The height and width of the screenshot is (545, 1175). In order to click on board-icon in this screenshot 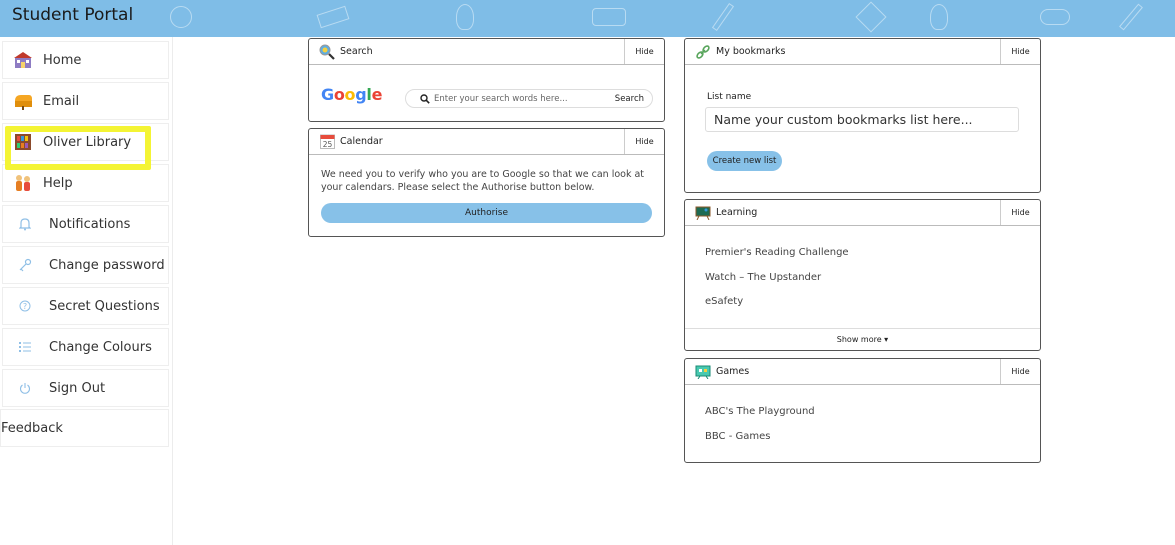, I will do `click(703, 213)`.